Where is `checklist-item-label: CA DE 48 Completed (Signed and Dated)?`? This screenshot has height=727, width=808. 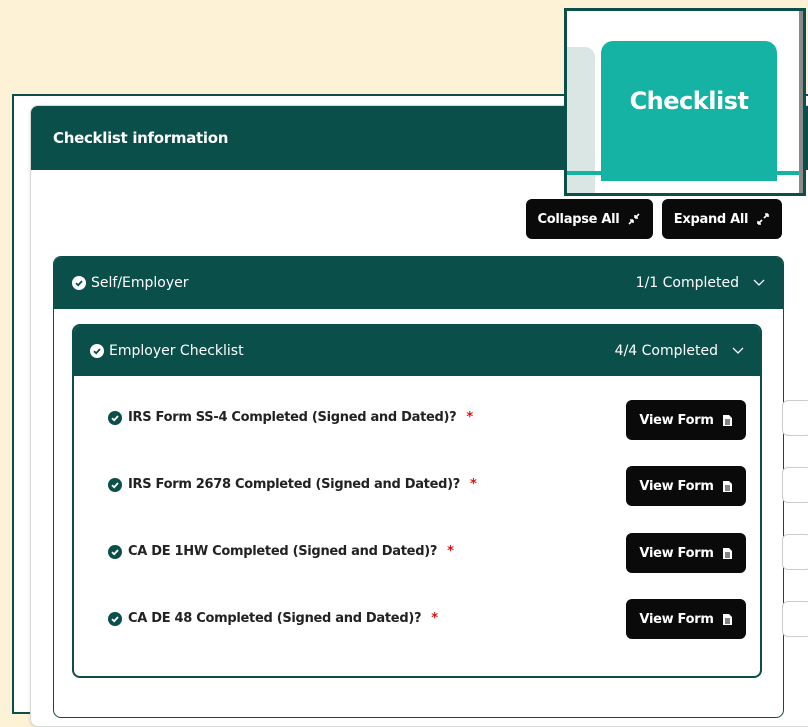
checklist-item-label: CA DE 48 Completed (Signed and Dated)? is located at coordinates (275, 618).